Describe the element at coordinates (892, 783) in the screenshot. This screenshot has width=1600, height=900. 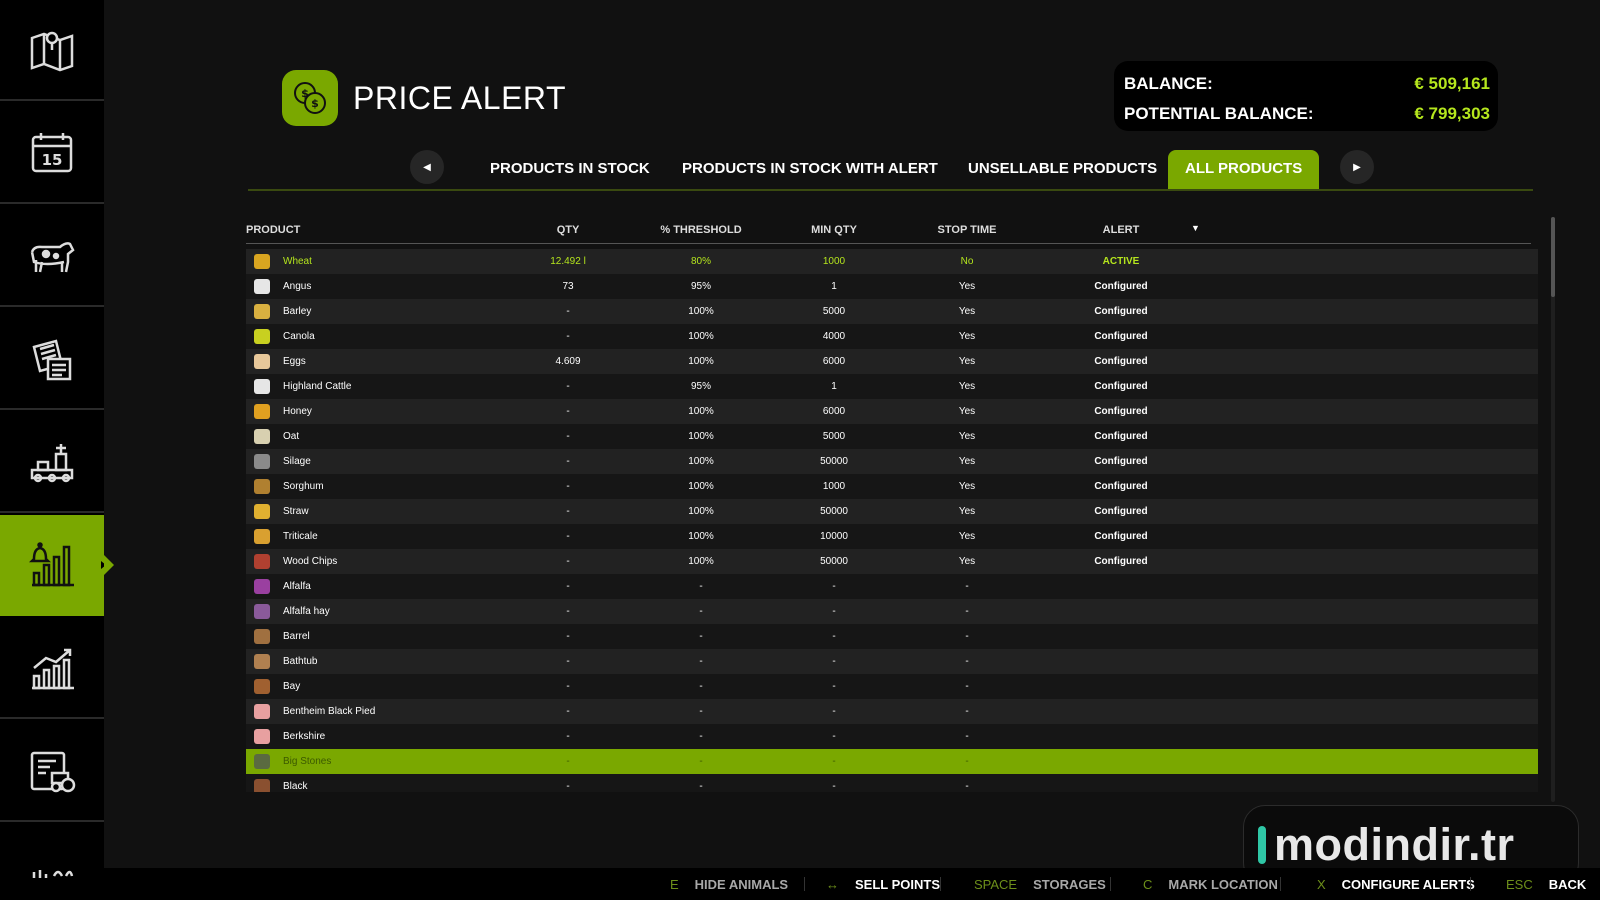
I see `table-row: Black - - - -` at that location.